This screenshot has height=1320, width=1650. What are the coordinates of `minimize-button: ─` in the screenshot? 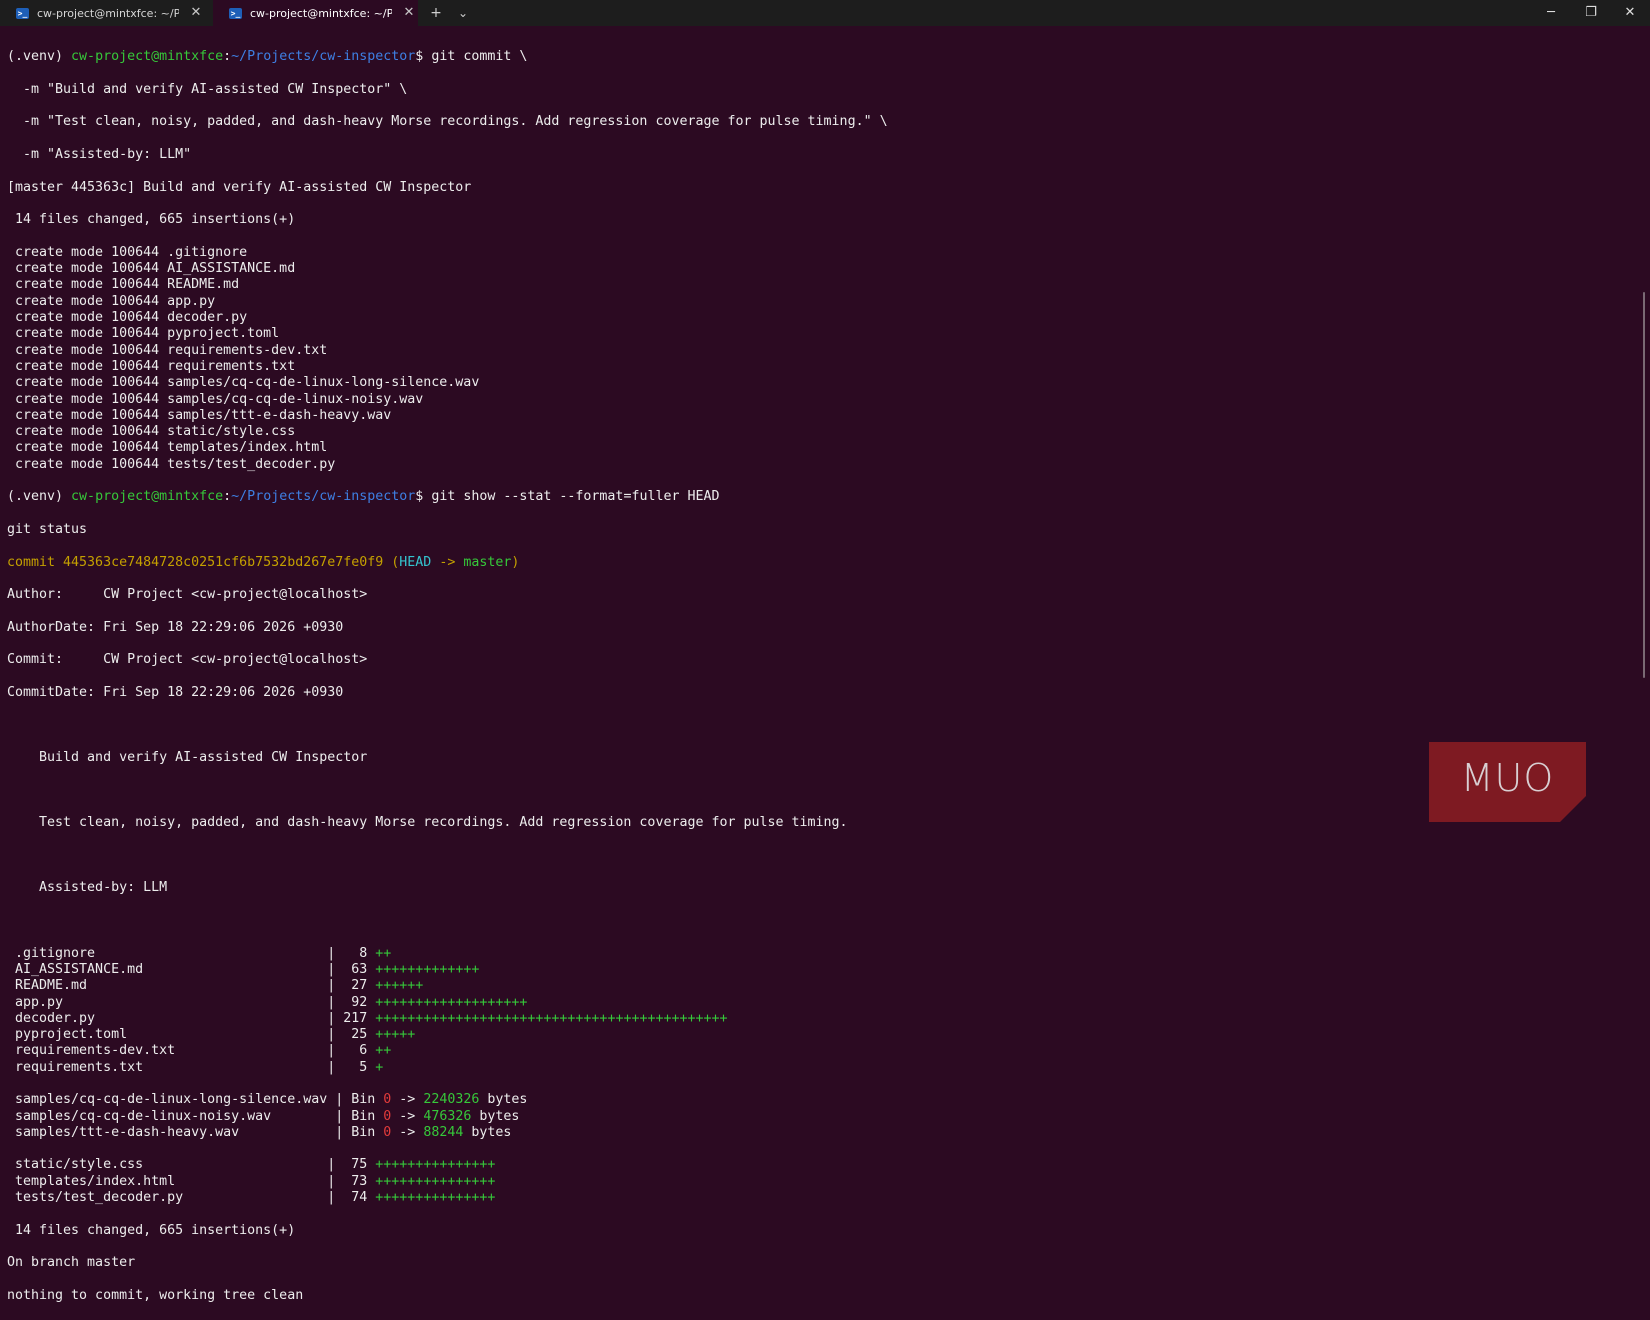 It's located at (1551, 13).